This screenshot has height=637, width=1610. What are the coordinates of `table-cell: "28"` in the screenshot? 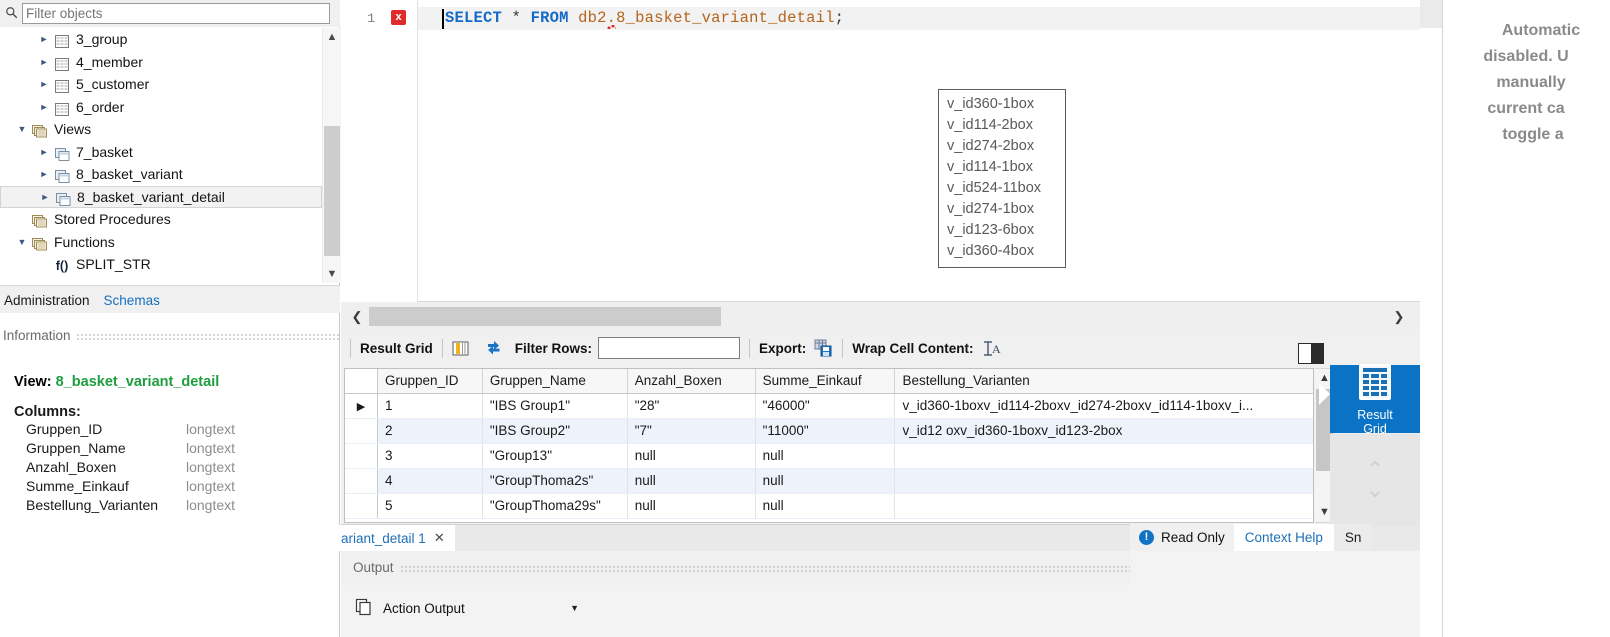 It's located at (692, 406).